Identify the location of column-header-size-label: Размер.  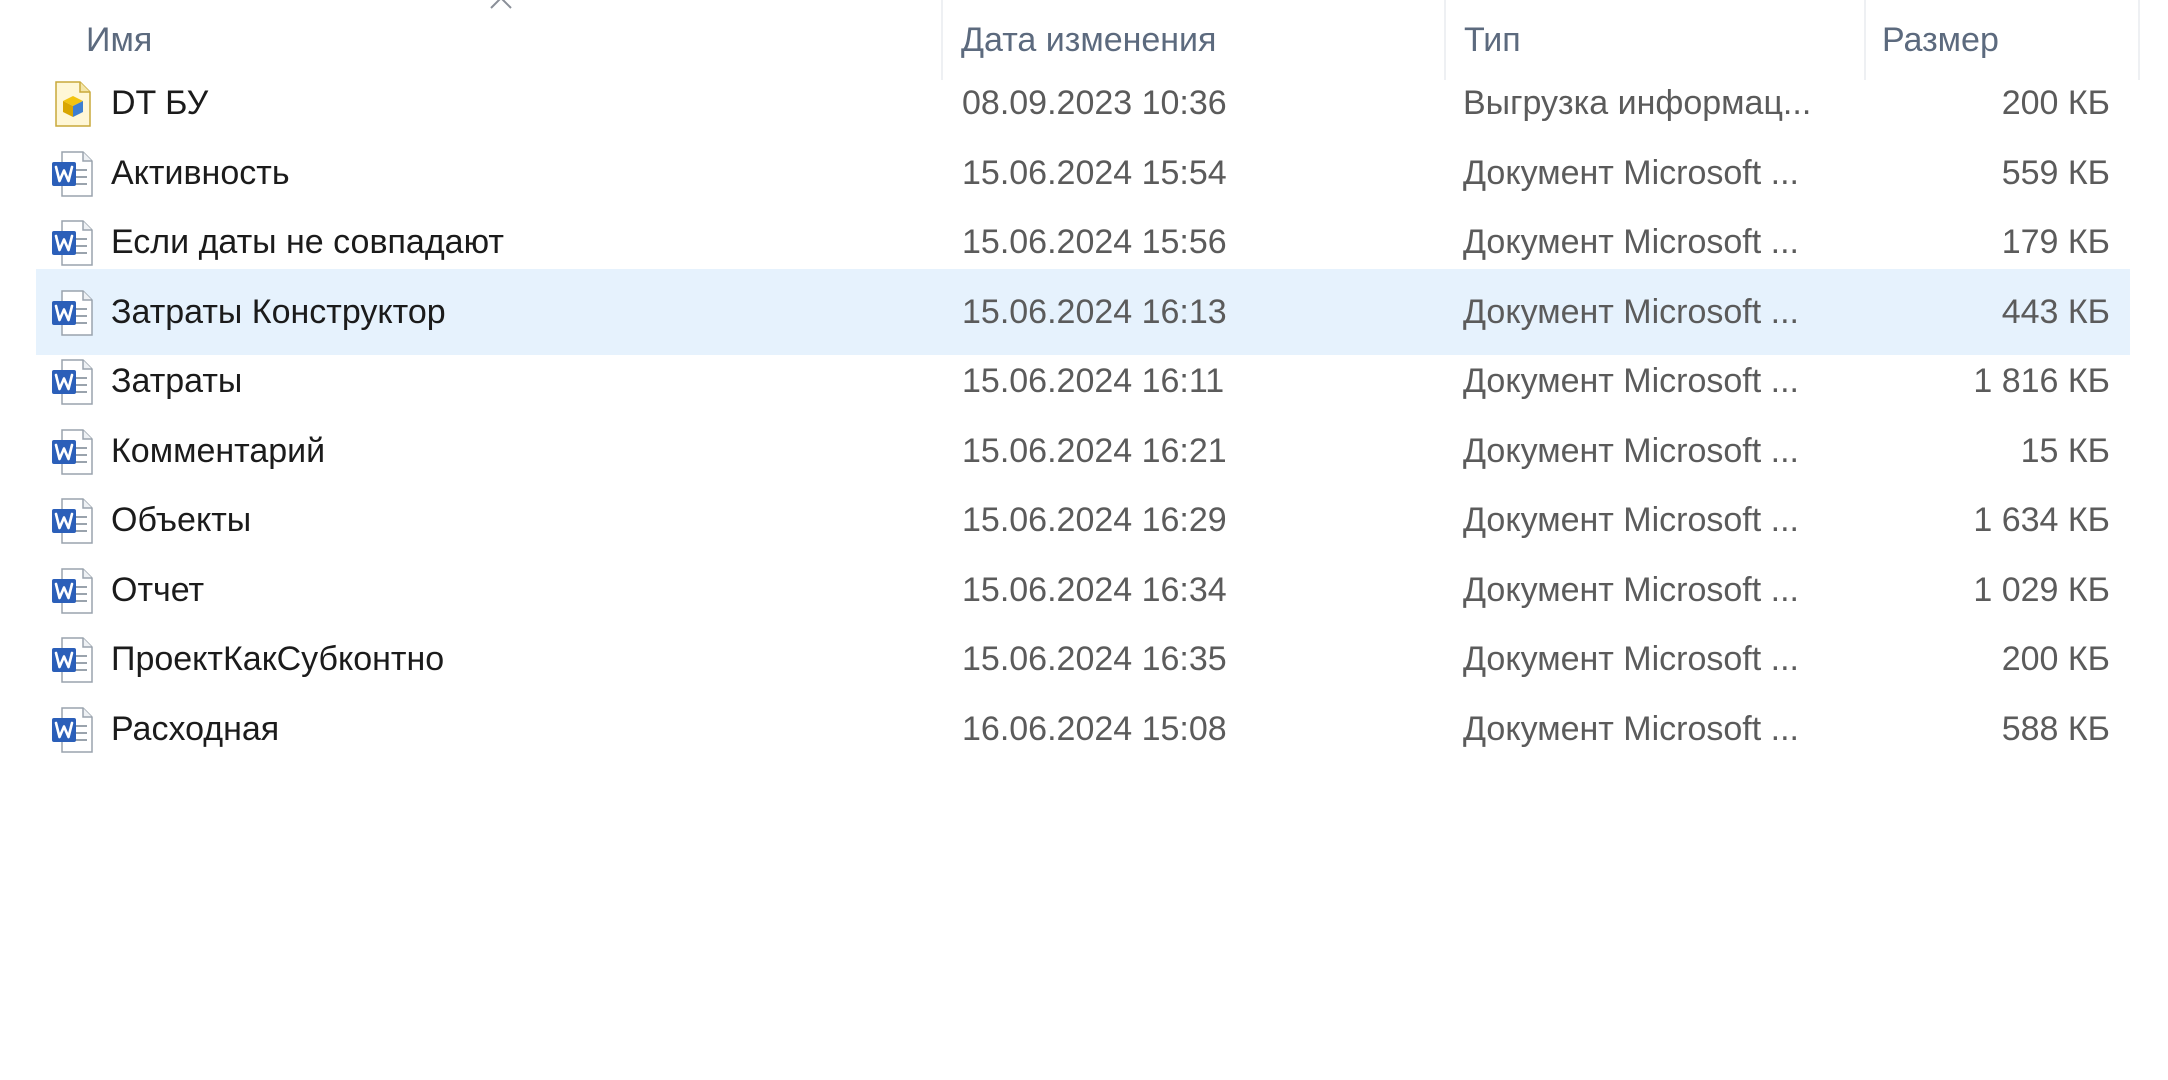
(1940, 39).